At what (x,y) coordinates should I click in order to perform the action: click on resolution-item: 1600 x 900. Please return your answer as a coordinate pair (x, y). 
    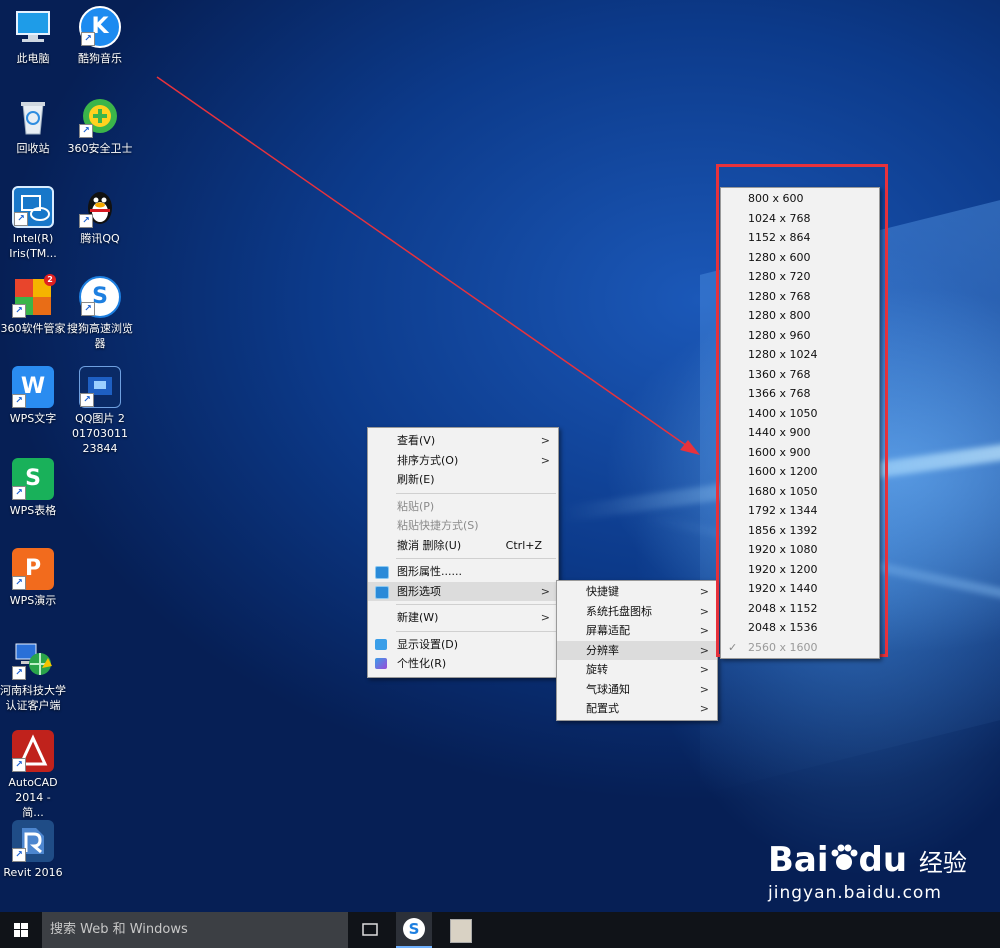
    Looking at the image, I should click on (800, 453).